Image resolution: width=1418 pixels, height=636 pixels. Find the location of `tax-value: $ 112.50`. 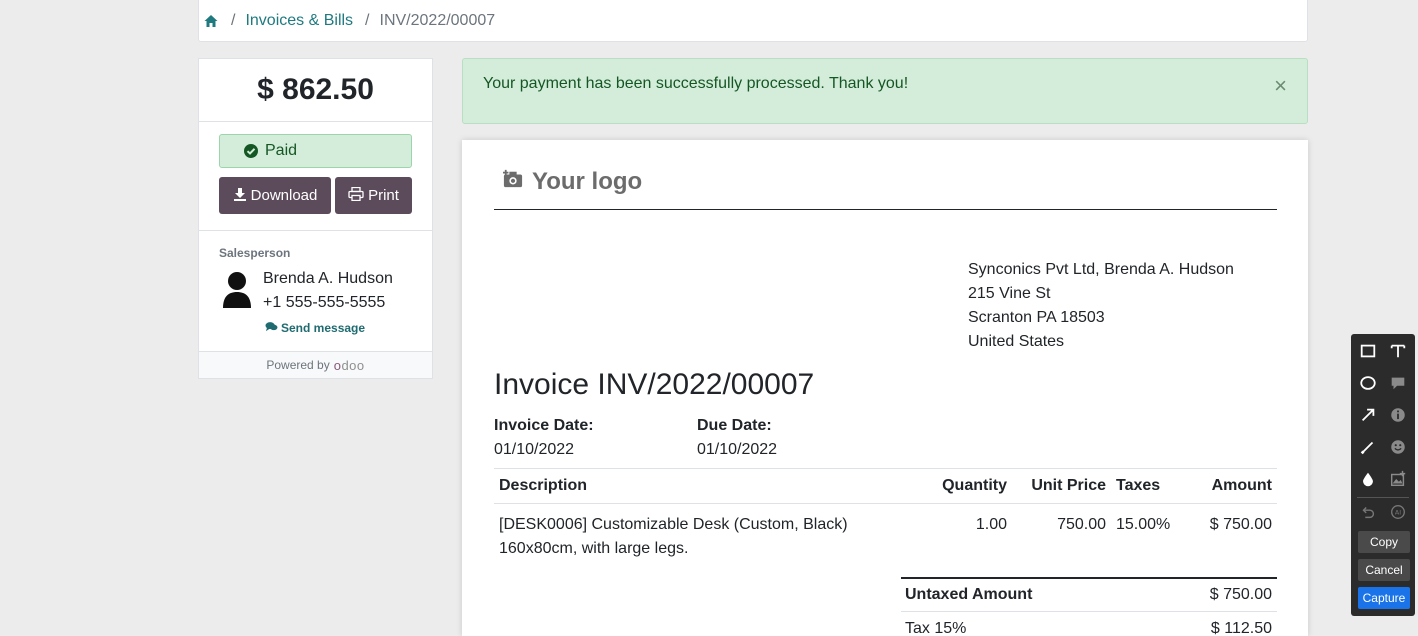

tax-value: $ 112.50 is located at coordinates (1241, 628).